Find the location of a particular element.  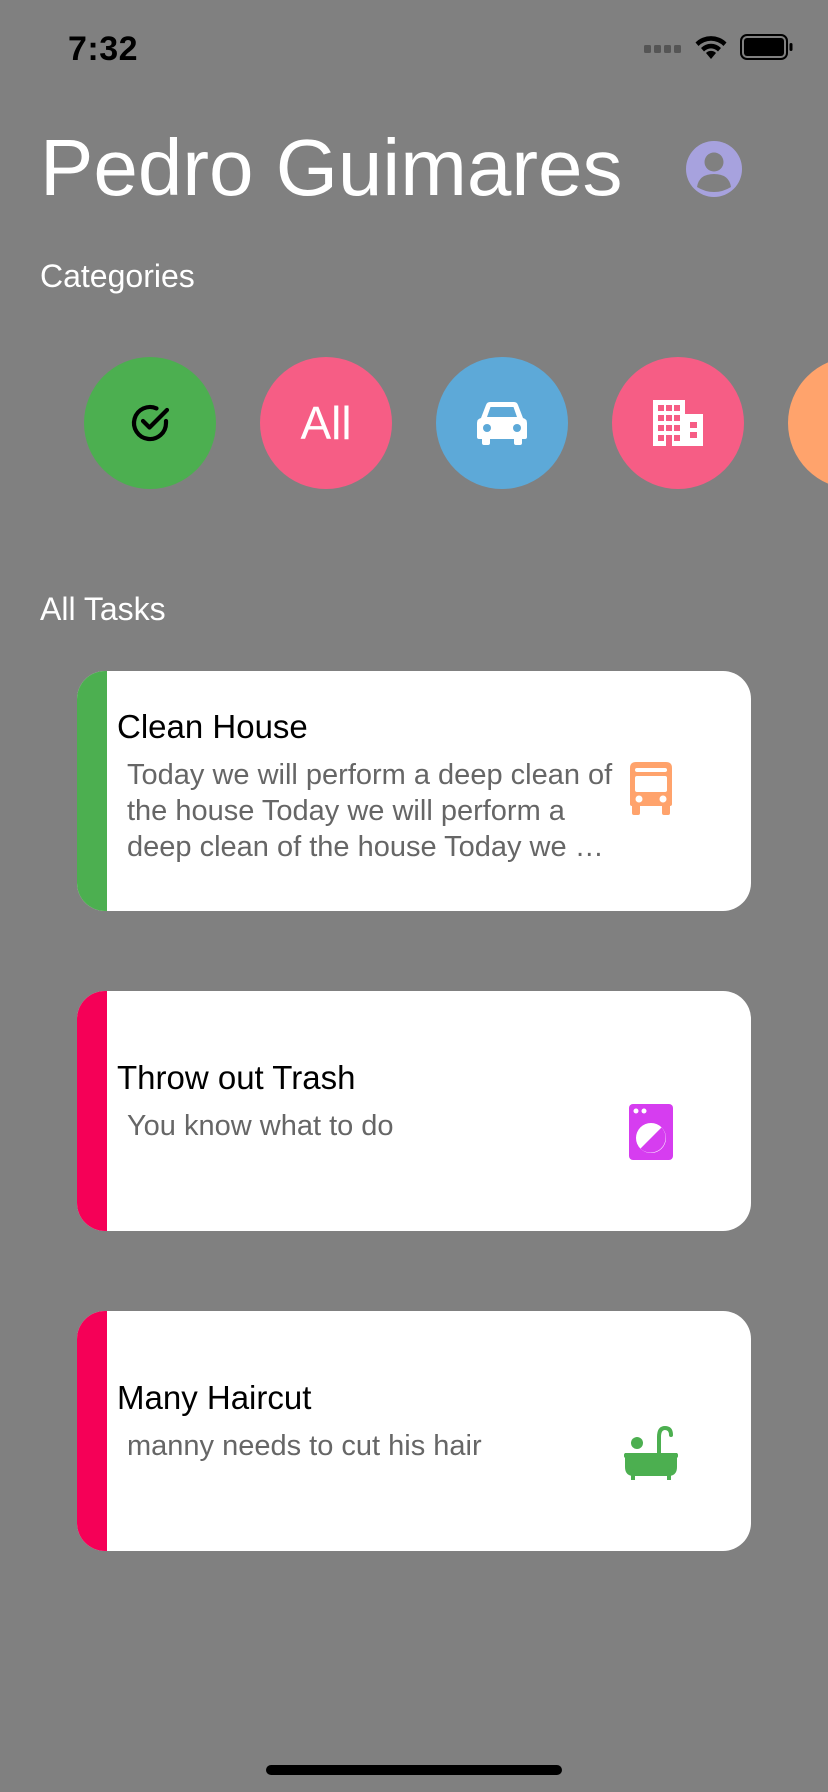

category-all: All is located at coordinates (326, 423).